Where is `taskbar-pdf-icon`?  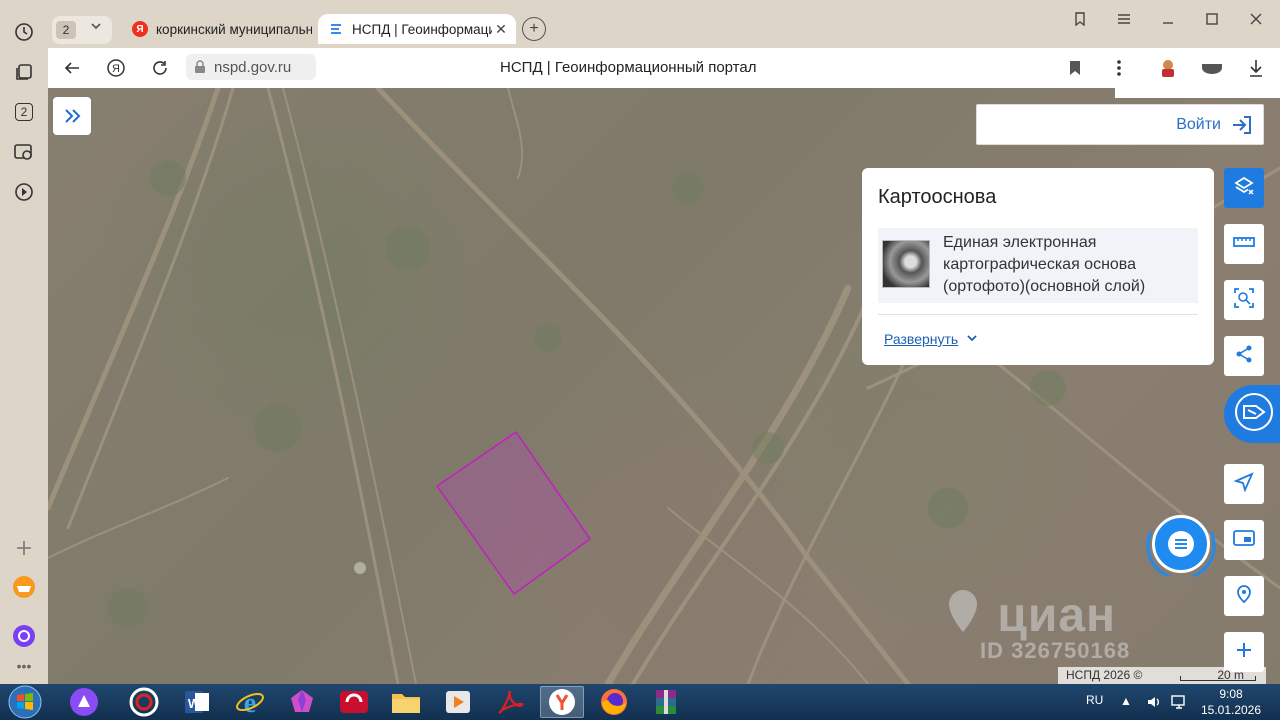 taskbar-pdf-icon is located at coordinates (510, 702).